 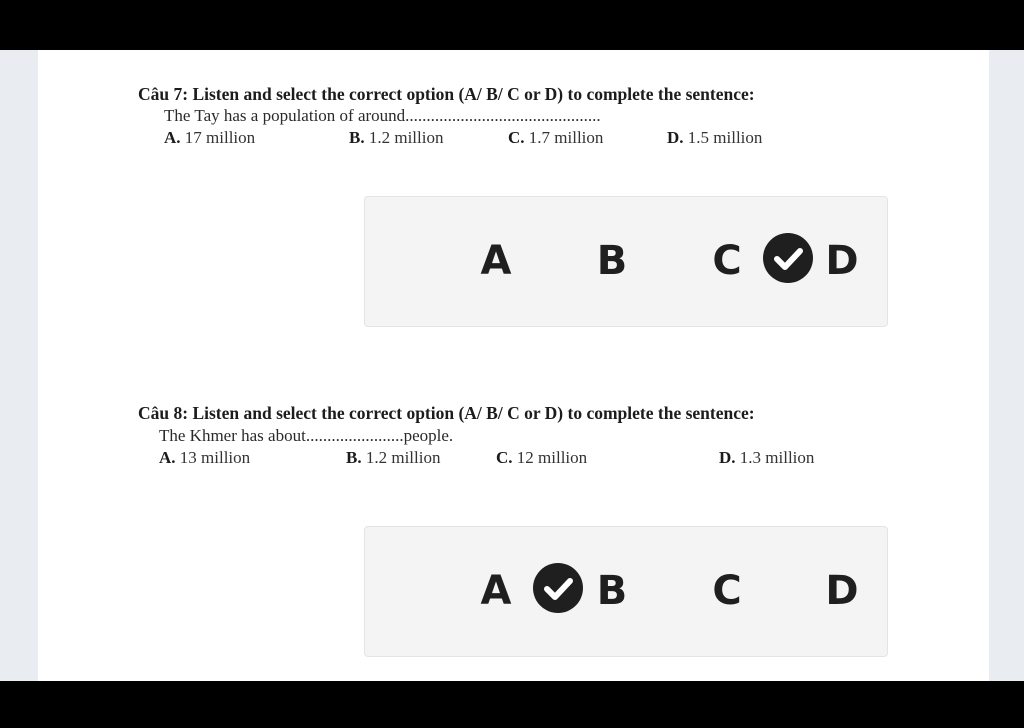 What do you see at coordinates (512, 25) in the screenshot?
I see `top-letterbox` at bounding box center [512, 25].